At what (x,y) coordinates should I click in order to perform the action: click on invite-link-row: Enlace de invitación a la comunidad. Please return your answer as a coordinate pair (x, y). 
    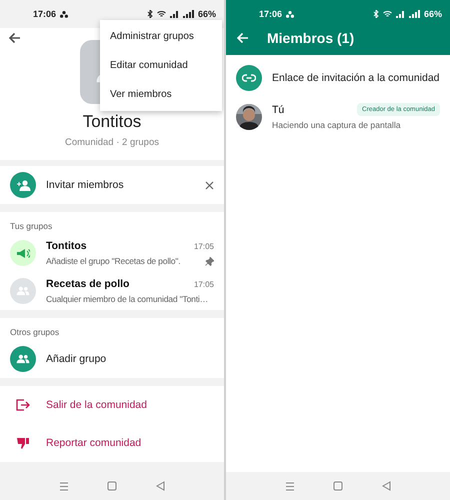
    Looking at the image, I should click on (338, 78).